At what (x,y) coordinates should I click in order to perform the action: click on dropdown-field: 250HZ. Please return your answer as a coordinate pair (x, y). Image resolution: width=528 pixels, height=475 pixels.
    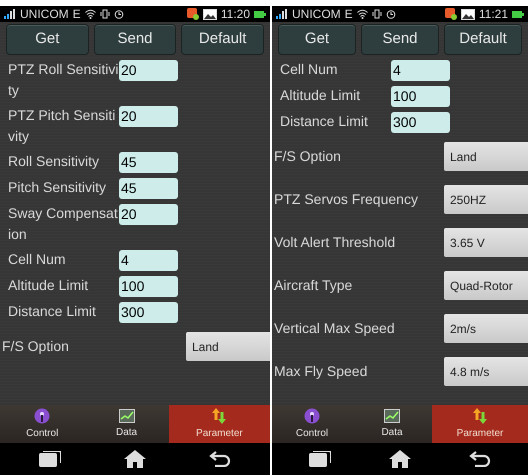
    Looking at the image, I should click on (486, 199).